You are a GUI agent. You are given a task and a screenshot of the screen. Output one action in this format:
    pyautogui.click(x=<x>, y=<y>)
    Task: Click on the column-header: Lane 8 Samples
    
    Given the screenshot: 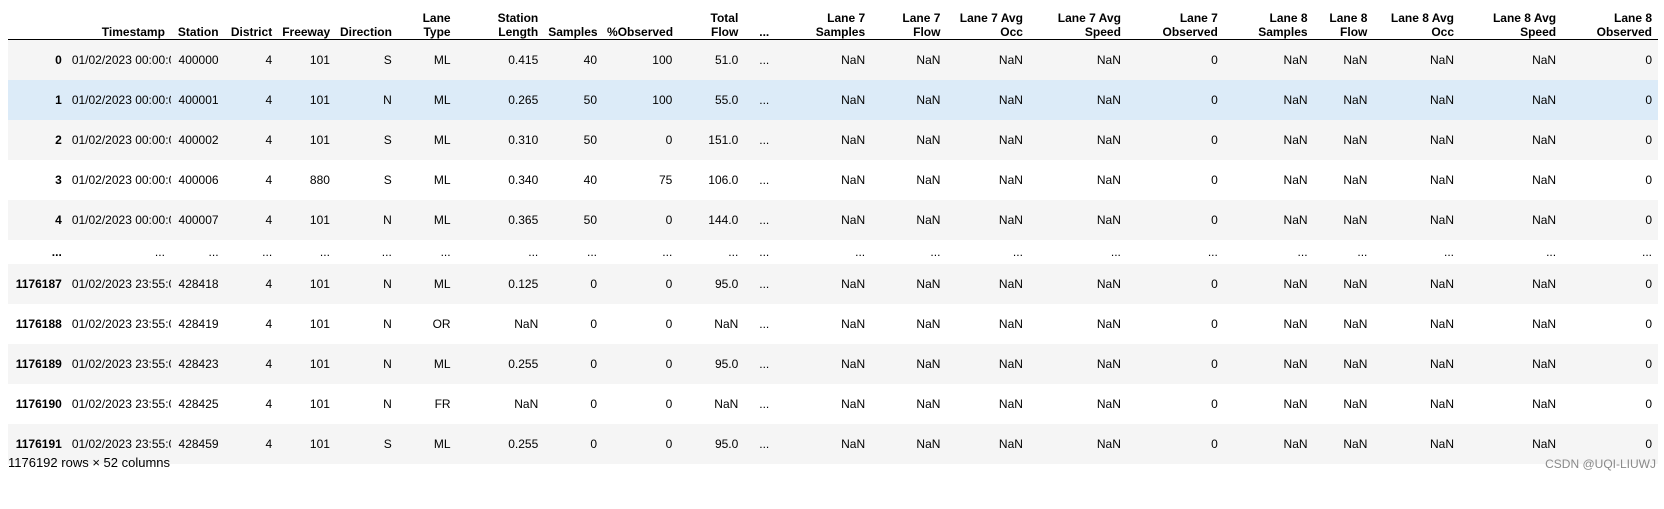 What is the action you would take?
    pyautogui.click(x=1268, y=20)
    